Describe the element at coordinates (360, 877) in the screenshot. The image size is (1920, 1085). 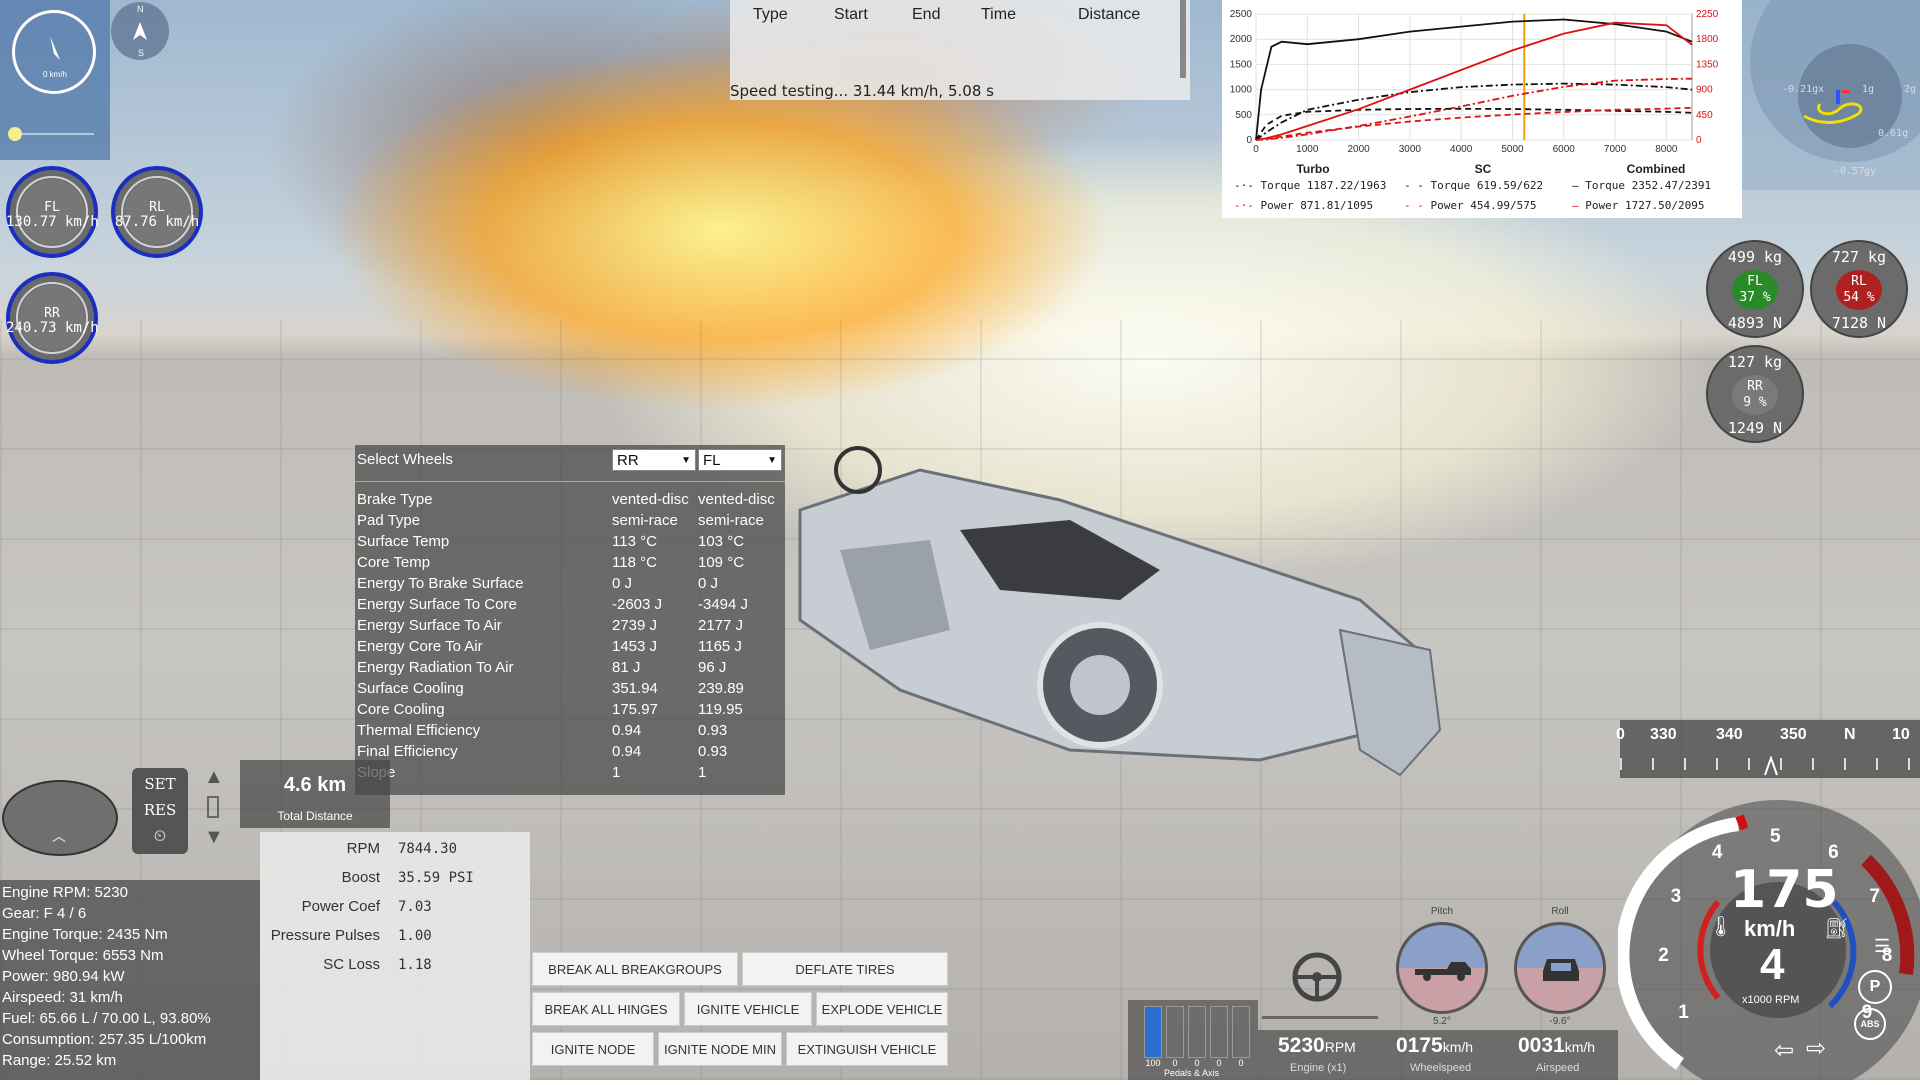
I see `engine-label: Boost` at that location.